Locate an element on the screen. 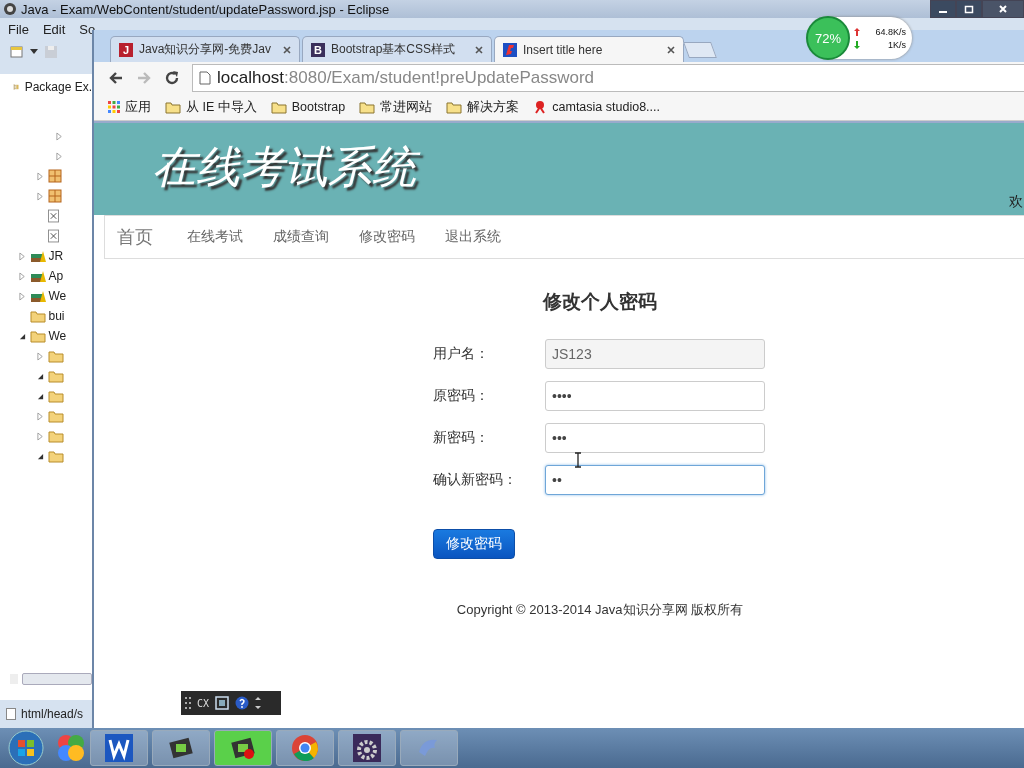 The width and height of the screenshot is (1024, 768). nav-link: 成绩查询 is located at coordinates (301, 237).